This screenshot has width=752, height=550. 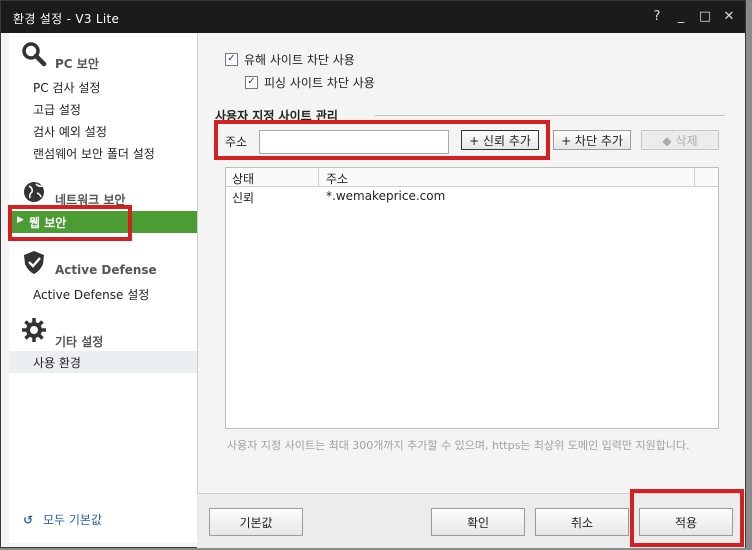 What do you see at coordinates (103, 56) in the screenshot?
I see `category-pc-security: PC 보안` at bounding box center [103, 56].